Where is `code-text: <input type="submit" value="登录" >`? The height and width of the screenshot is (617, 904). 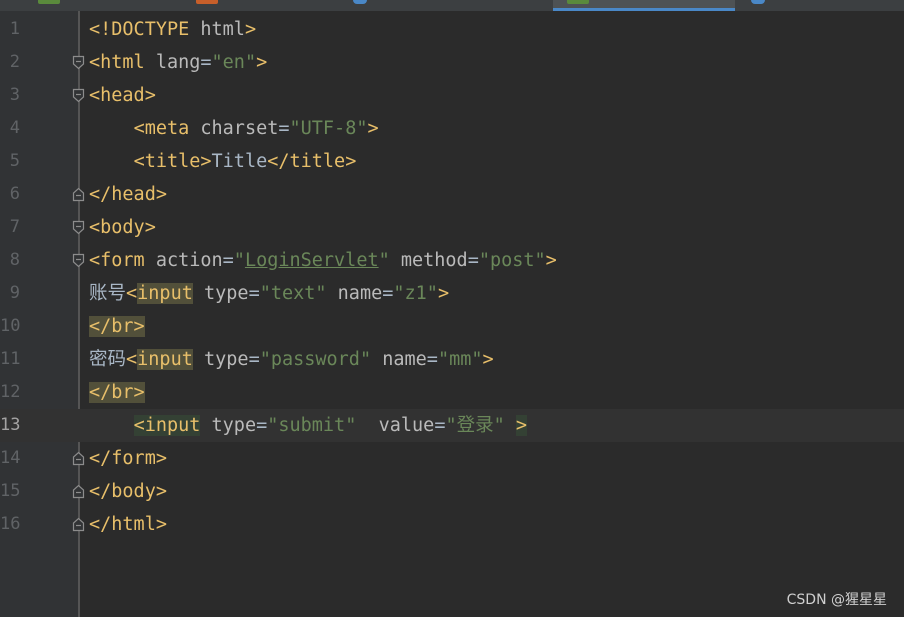 code-text: <input type="submit" value="登录" > is located at coordinates (308, 425).